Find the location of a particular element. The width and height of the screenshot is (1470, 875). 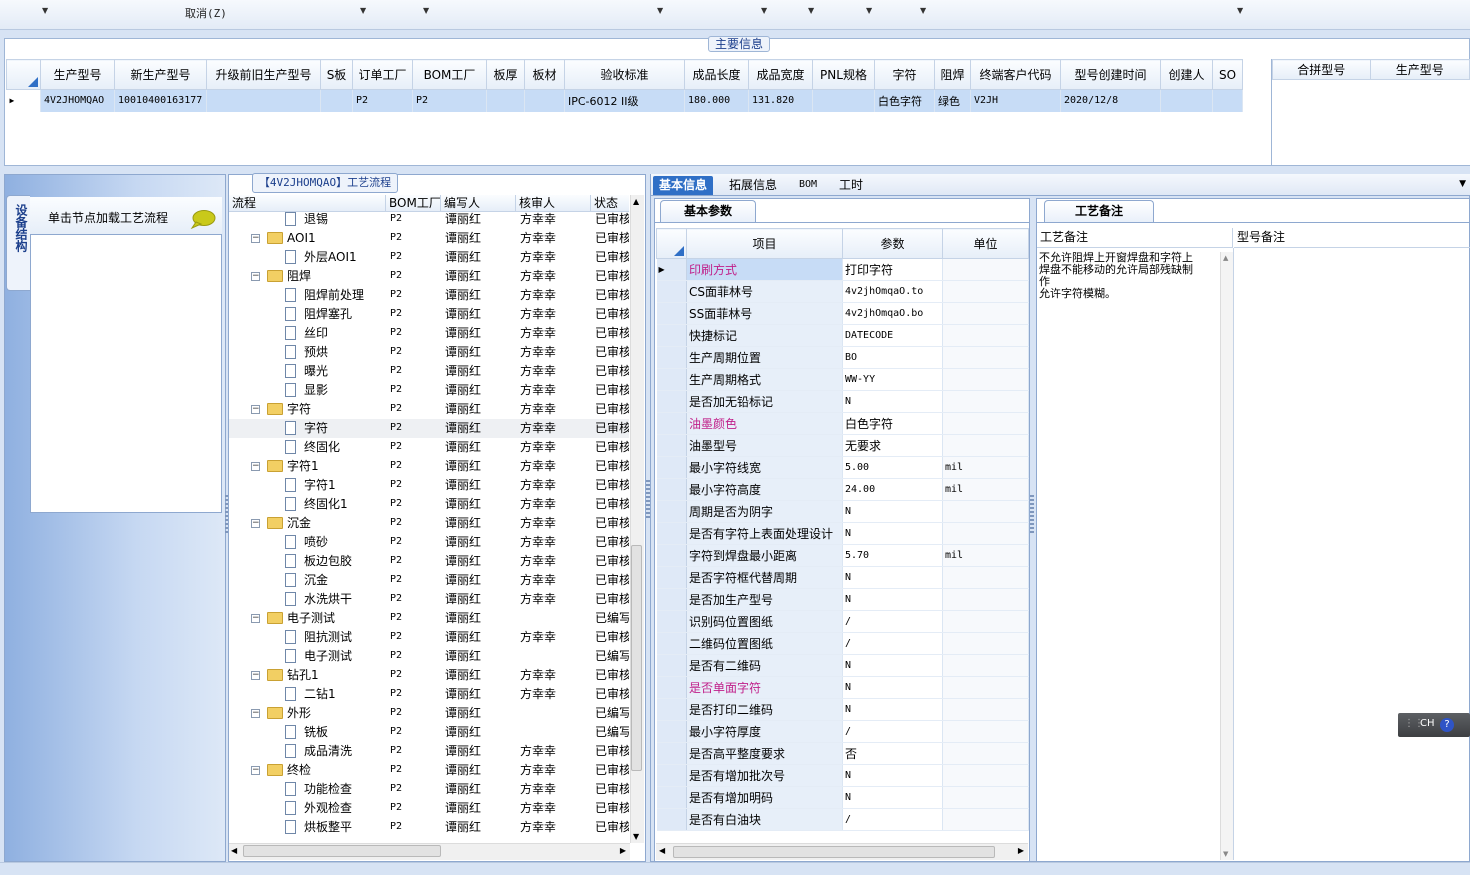

param-row: 快捷标记 DATECODE is located at coordinates (842, 335).